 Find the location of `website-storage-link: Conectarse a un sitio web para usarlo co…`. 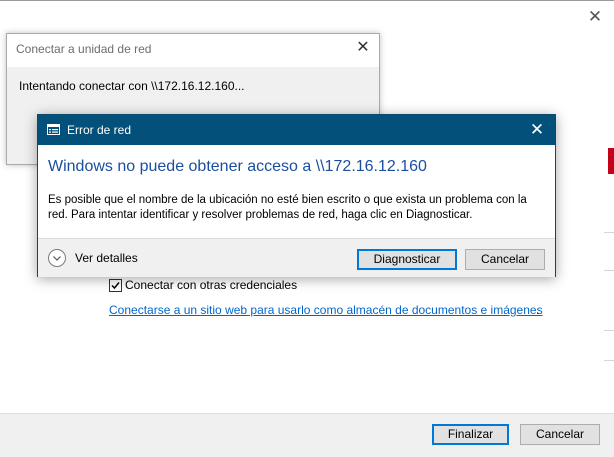

website-storage-link: Conectarse a un sitio web para usarlo co… is located at coordinates (326, 310).